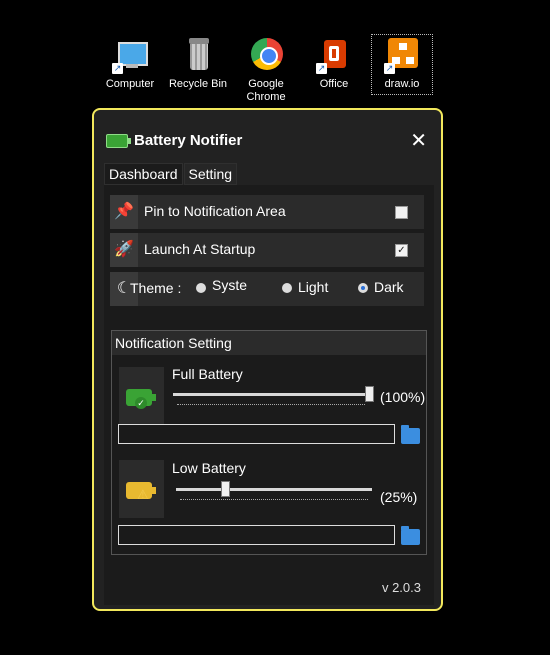 This screenshot has width=550, height=655. What do you see at coordinates (274, 489) in the screenshot?
I see `low-battery-slider-track` at bounding box center [274, 489].